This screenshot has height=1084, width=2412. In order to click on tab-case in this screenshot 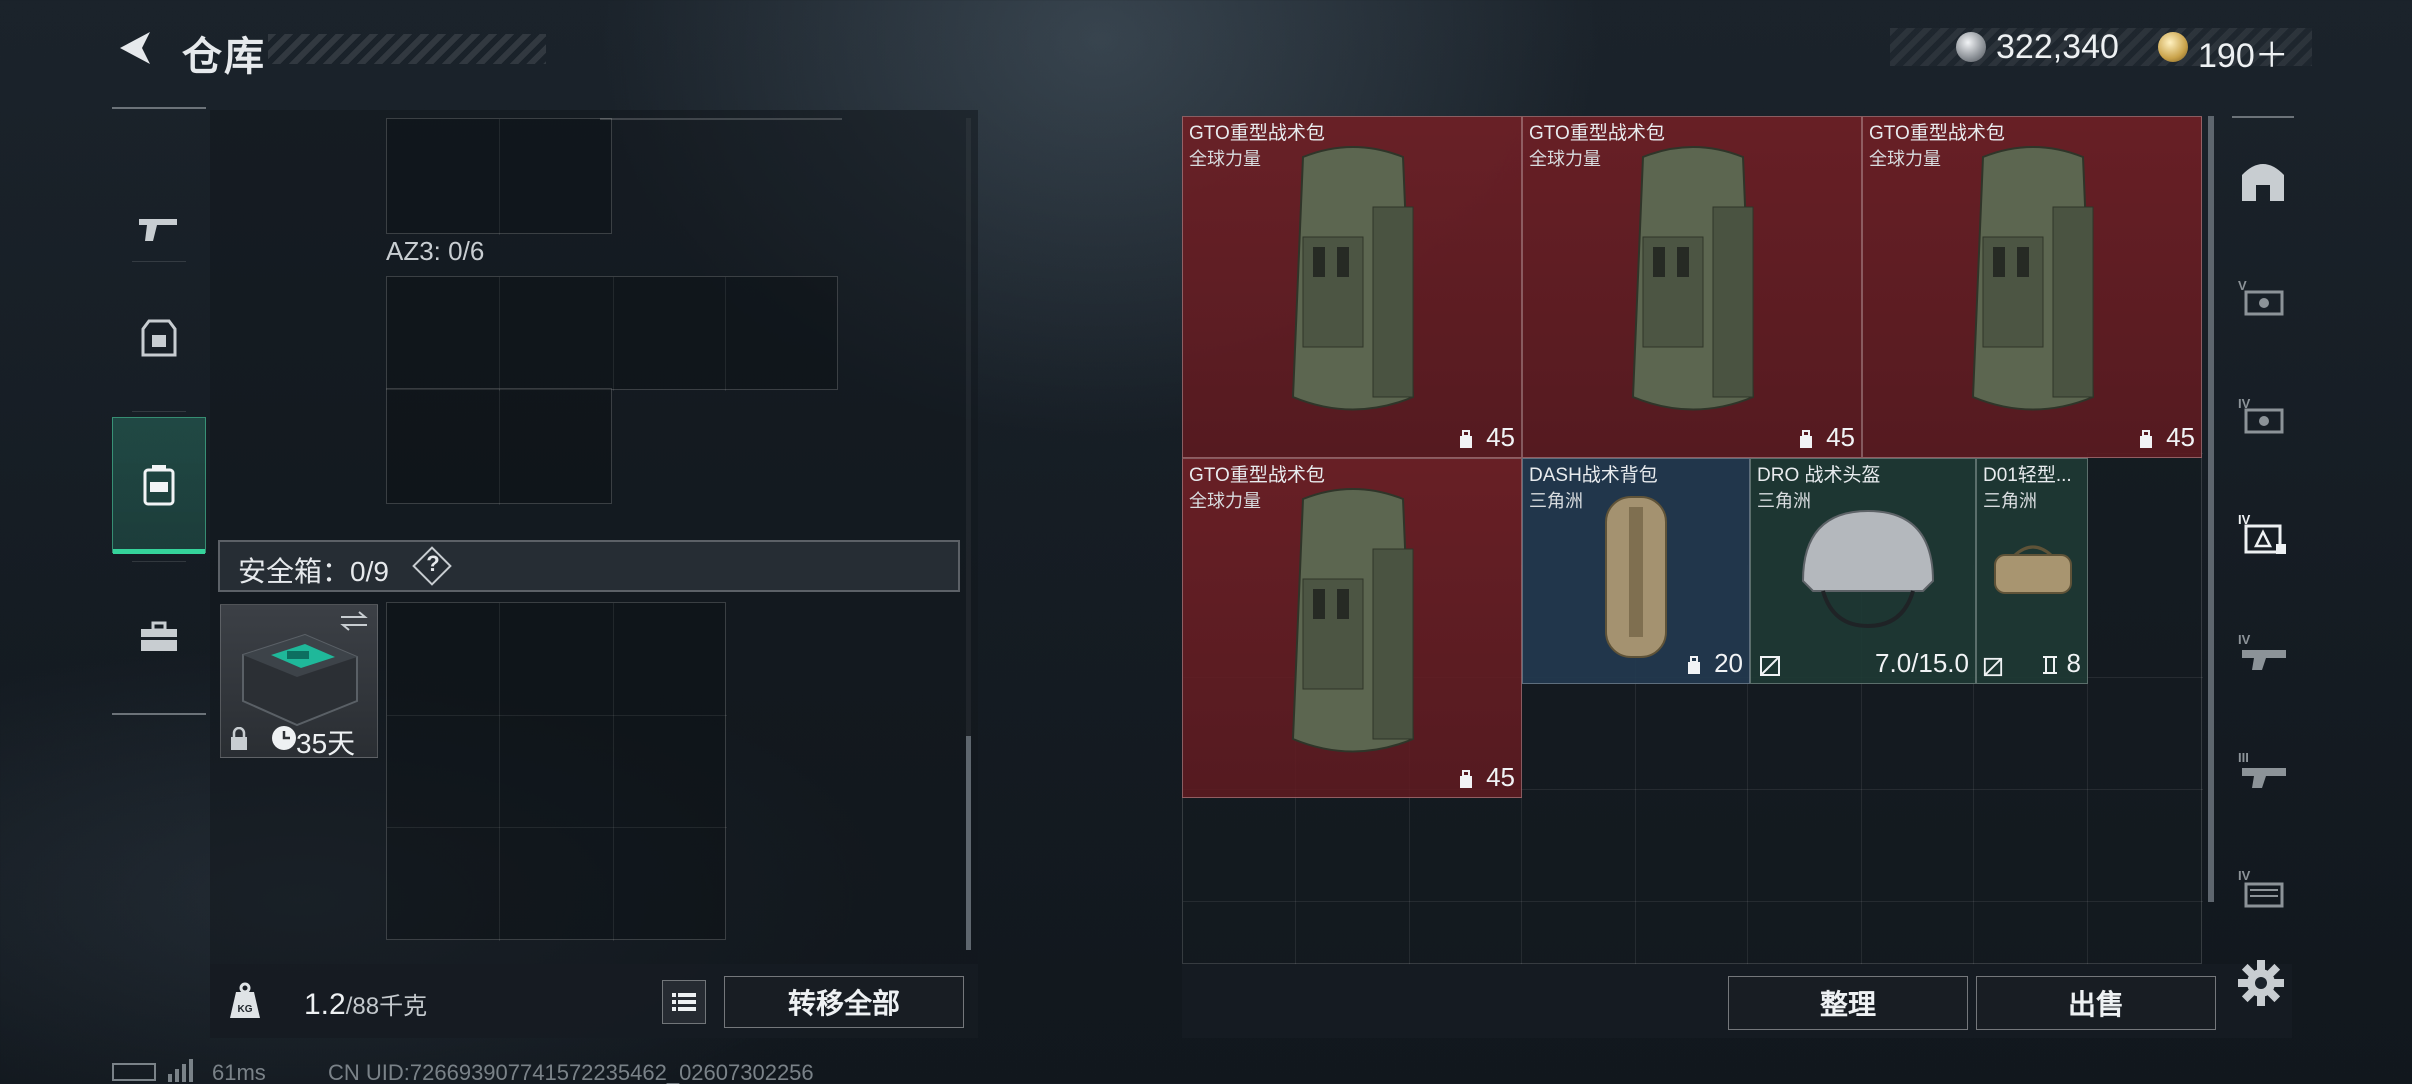, I will do `click(159, 637)`.